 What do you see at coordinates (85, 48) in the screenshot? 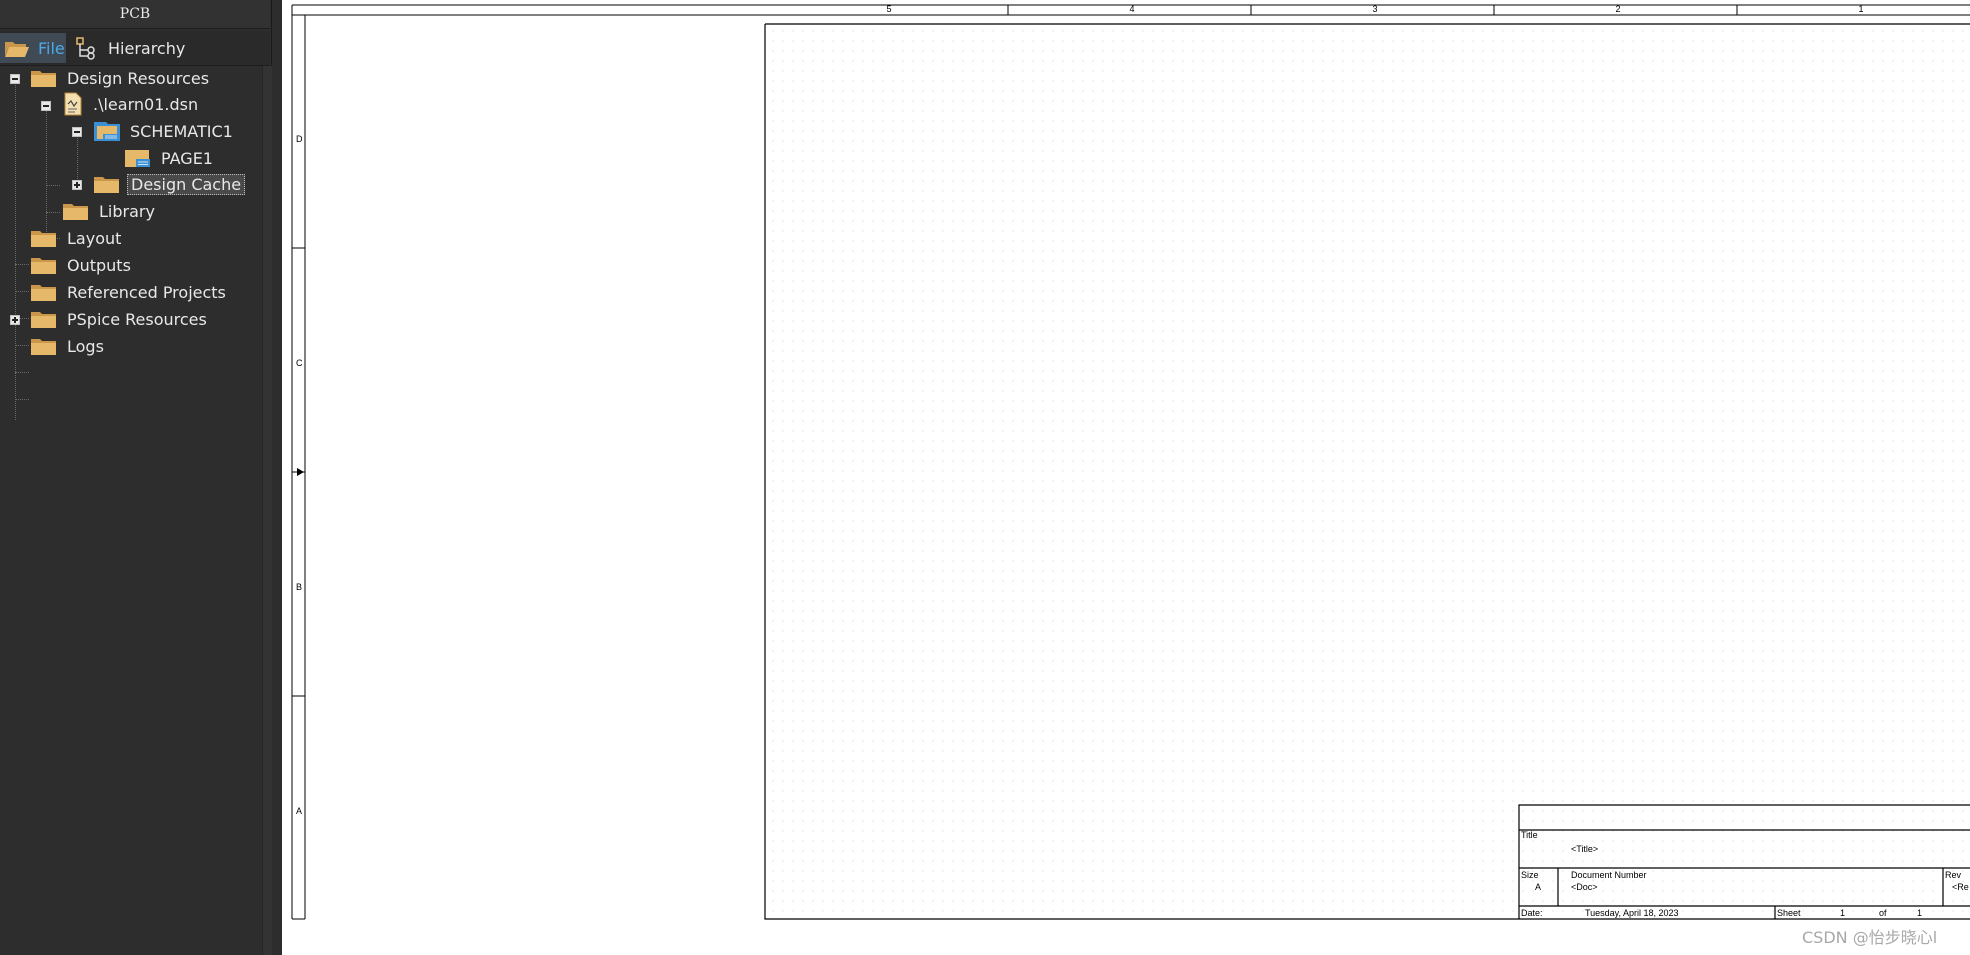
I see `hierarchy-icon` at bounding box center [85, 48].